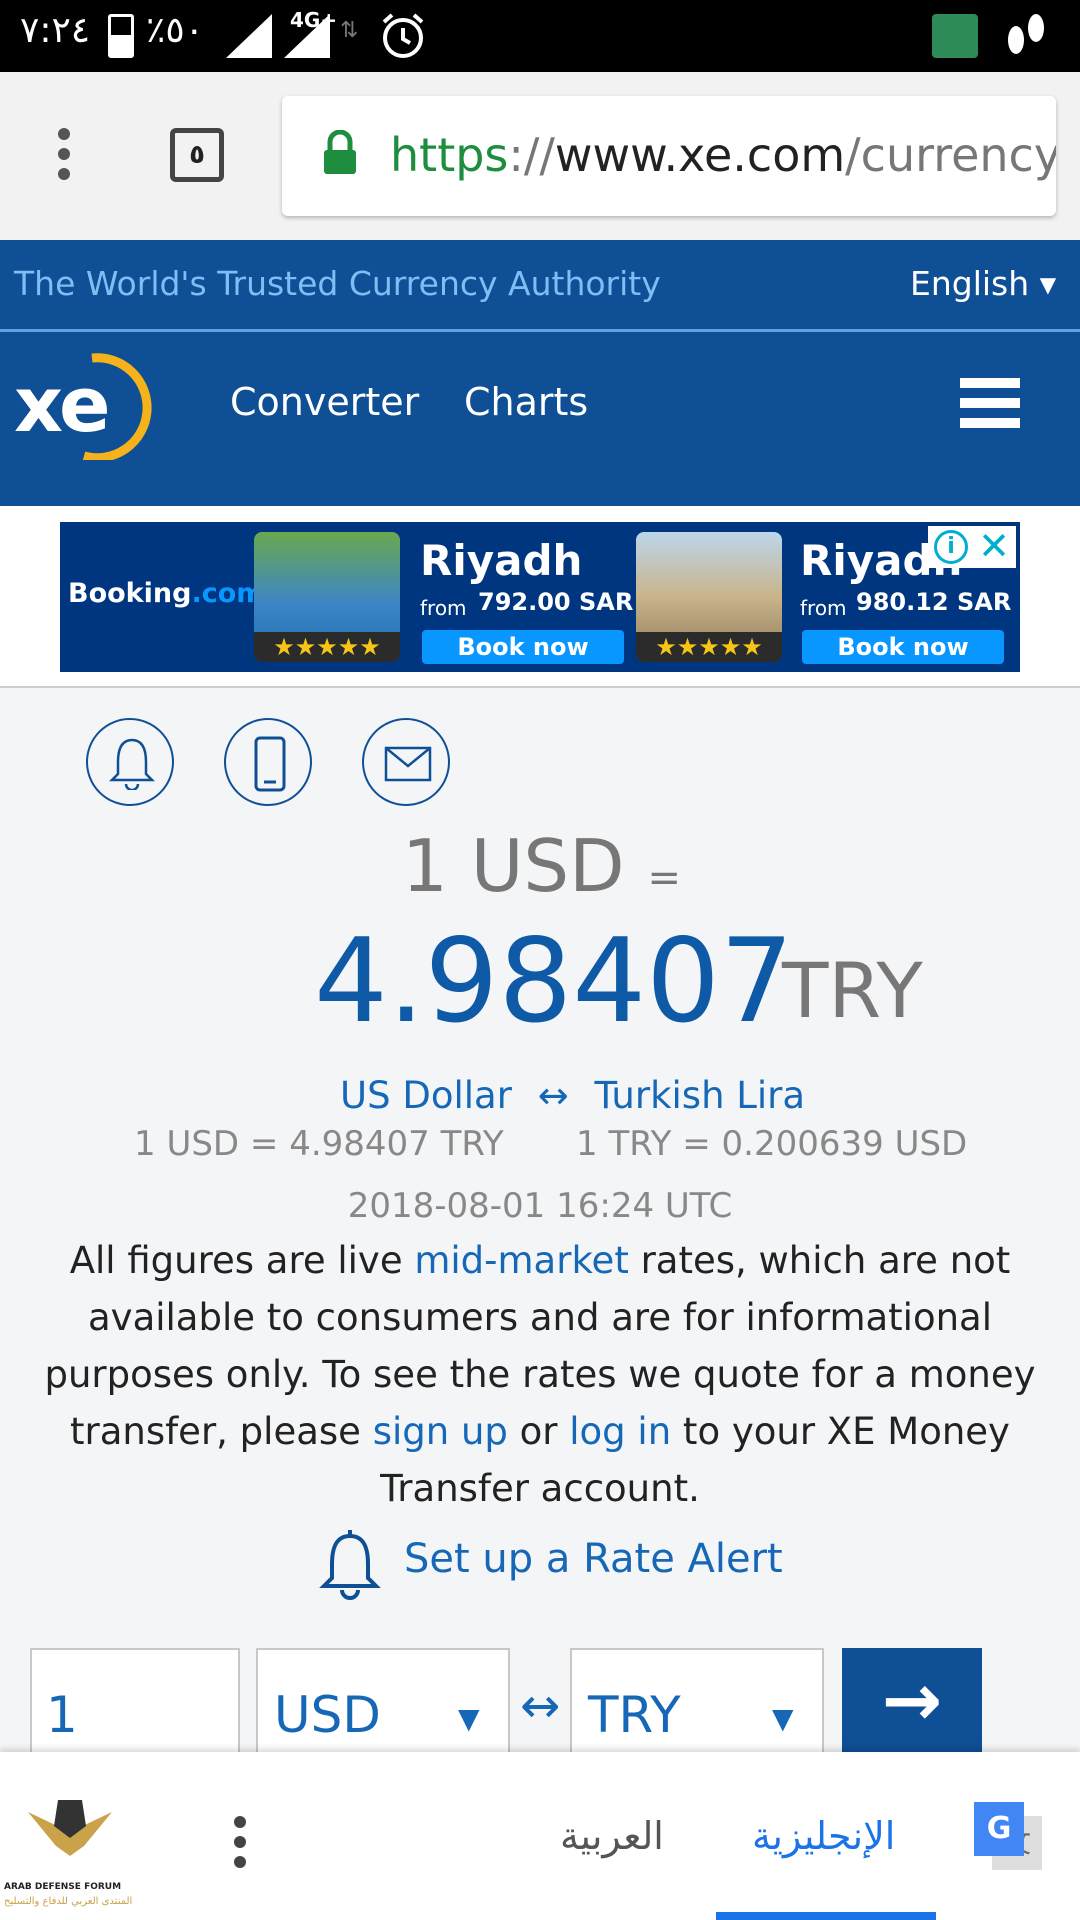 Image resolution: width=1080 pixels, height=1920 pixels. Describe the element at coordinates (63, 1887) in the screenshot. I see `watermark-text-en: ARAB DEFENSE FORUM` at that location.